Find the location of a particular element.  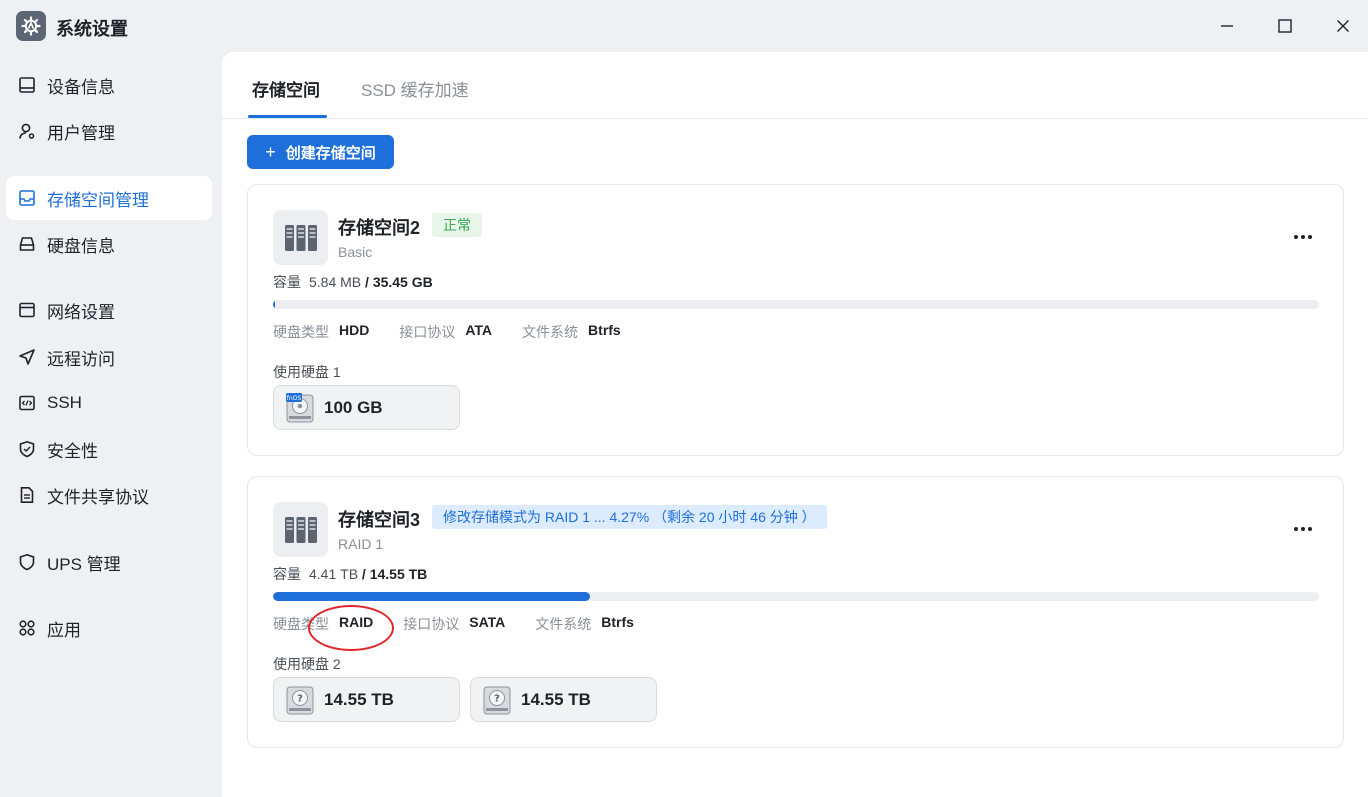

fnos-disk-icon: fnOS is located at coordinates (300, 407).